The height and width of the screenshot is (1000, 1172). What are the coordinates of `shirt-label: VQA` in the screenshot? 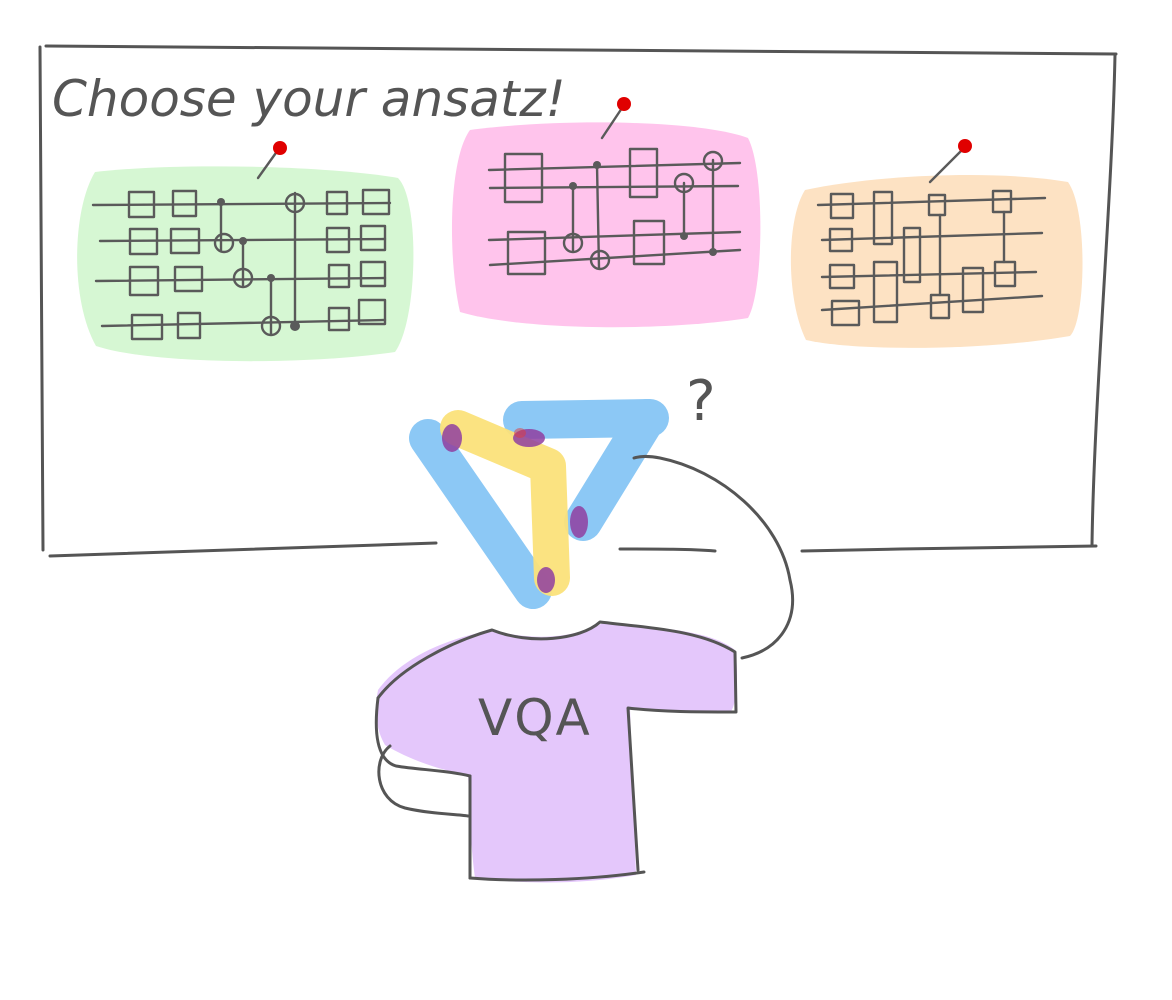 It's located at (535, 718).